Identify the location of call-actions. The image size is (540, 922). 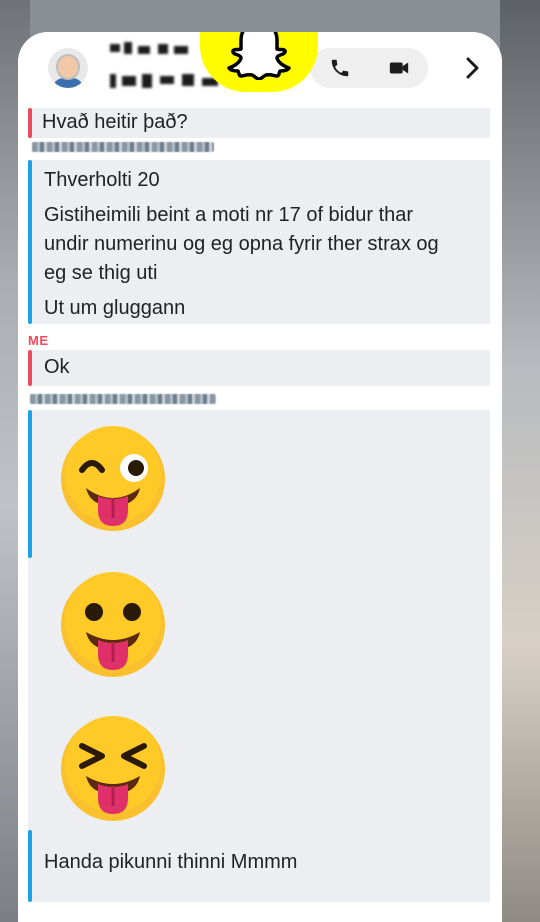
(369, 68).